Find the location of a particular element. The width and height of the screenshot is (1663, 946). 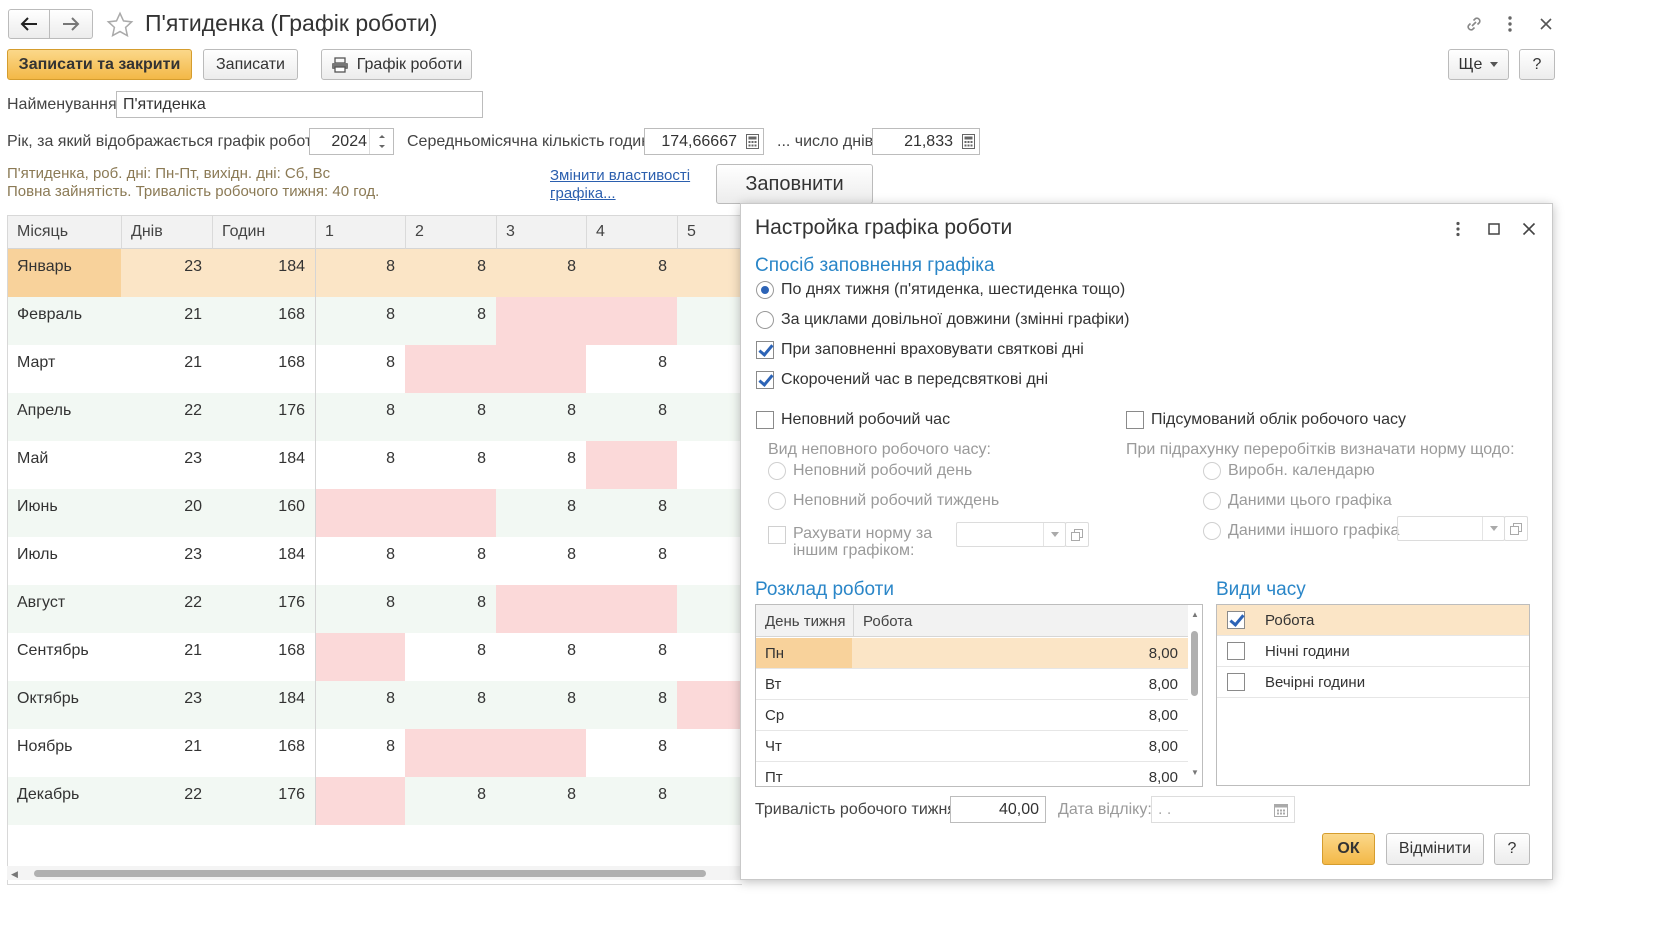

radio-other-schedule-label: Даними іншого графіка is located at coordinates (1313, 531).